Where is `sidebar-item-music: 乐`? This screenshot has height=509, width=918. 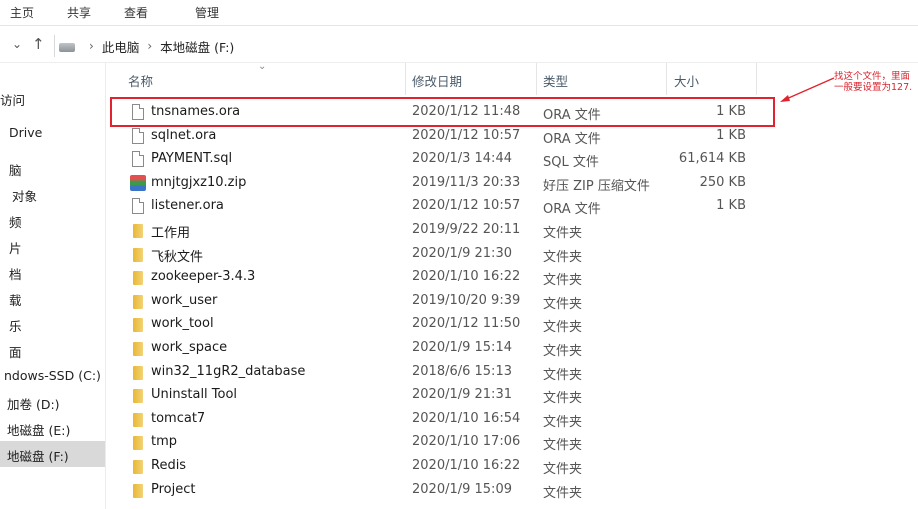 sidebar-item-music: 乐 is located at coordinates (57, 324).